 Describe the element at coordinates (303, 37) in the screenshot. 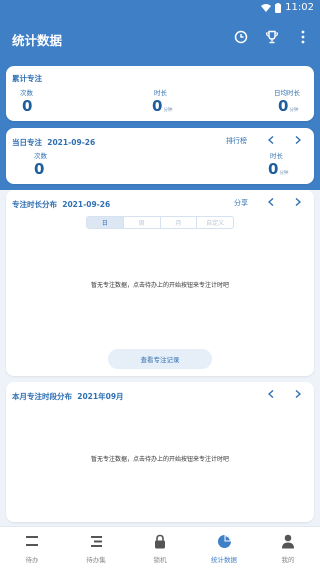

I see `more-vertical-icon` at that location.